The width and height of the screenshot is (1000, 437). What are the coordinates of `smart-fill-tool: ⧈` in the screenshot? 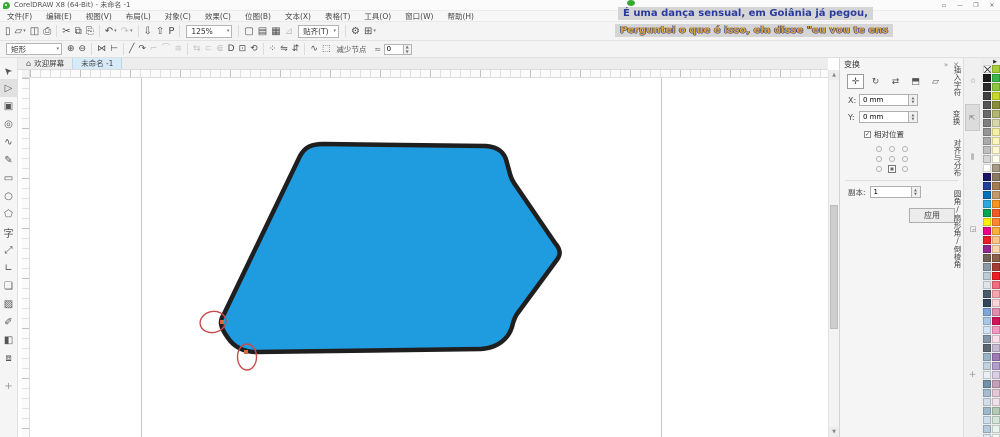 It's located at (9, 358).